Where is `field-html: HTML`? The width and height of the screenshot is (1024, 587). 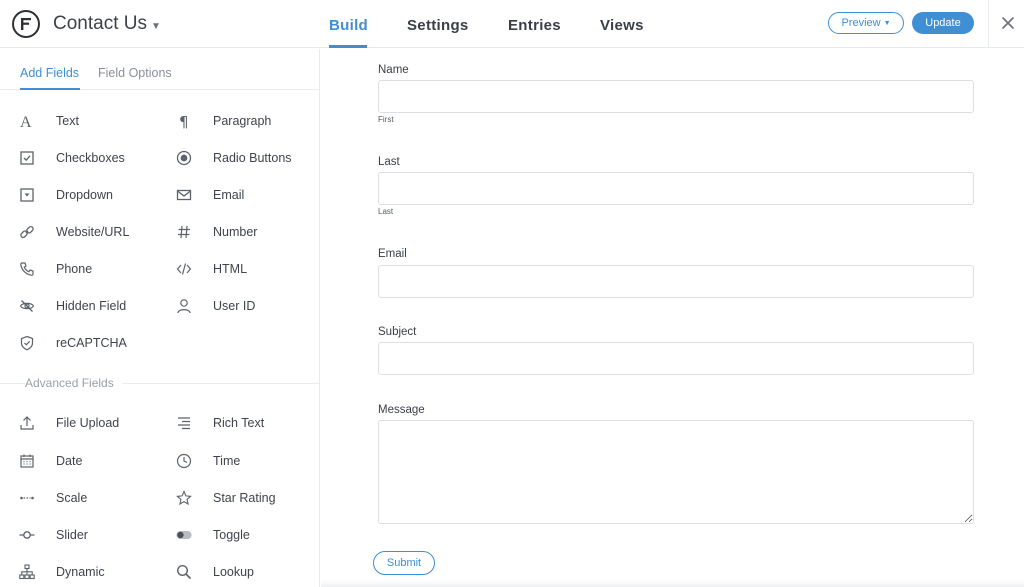
field-html: HTML is located at coordinates (202, 269).